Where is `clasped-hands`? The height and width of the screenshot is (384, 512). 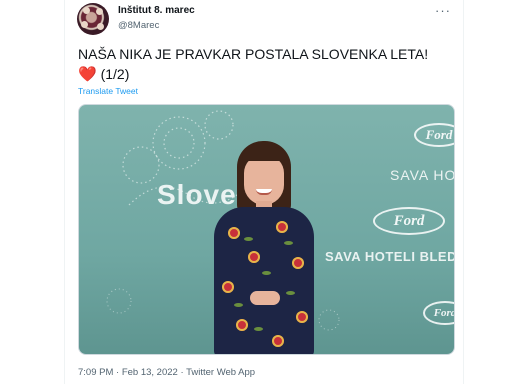
clasped-hands is located at coordinates (265, 298).